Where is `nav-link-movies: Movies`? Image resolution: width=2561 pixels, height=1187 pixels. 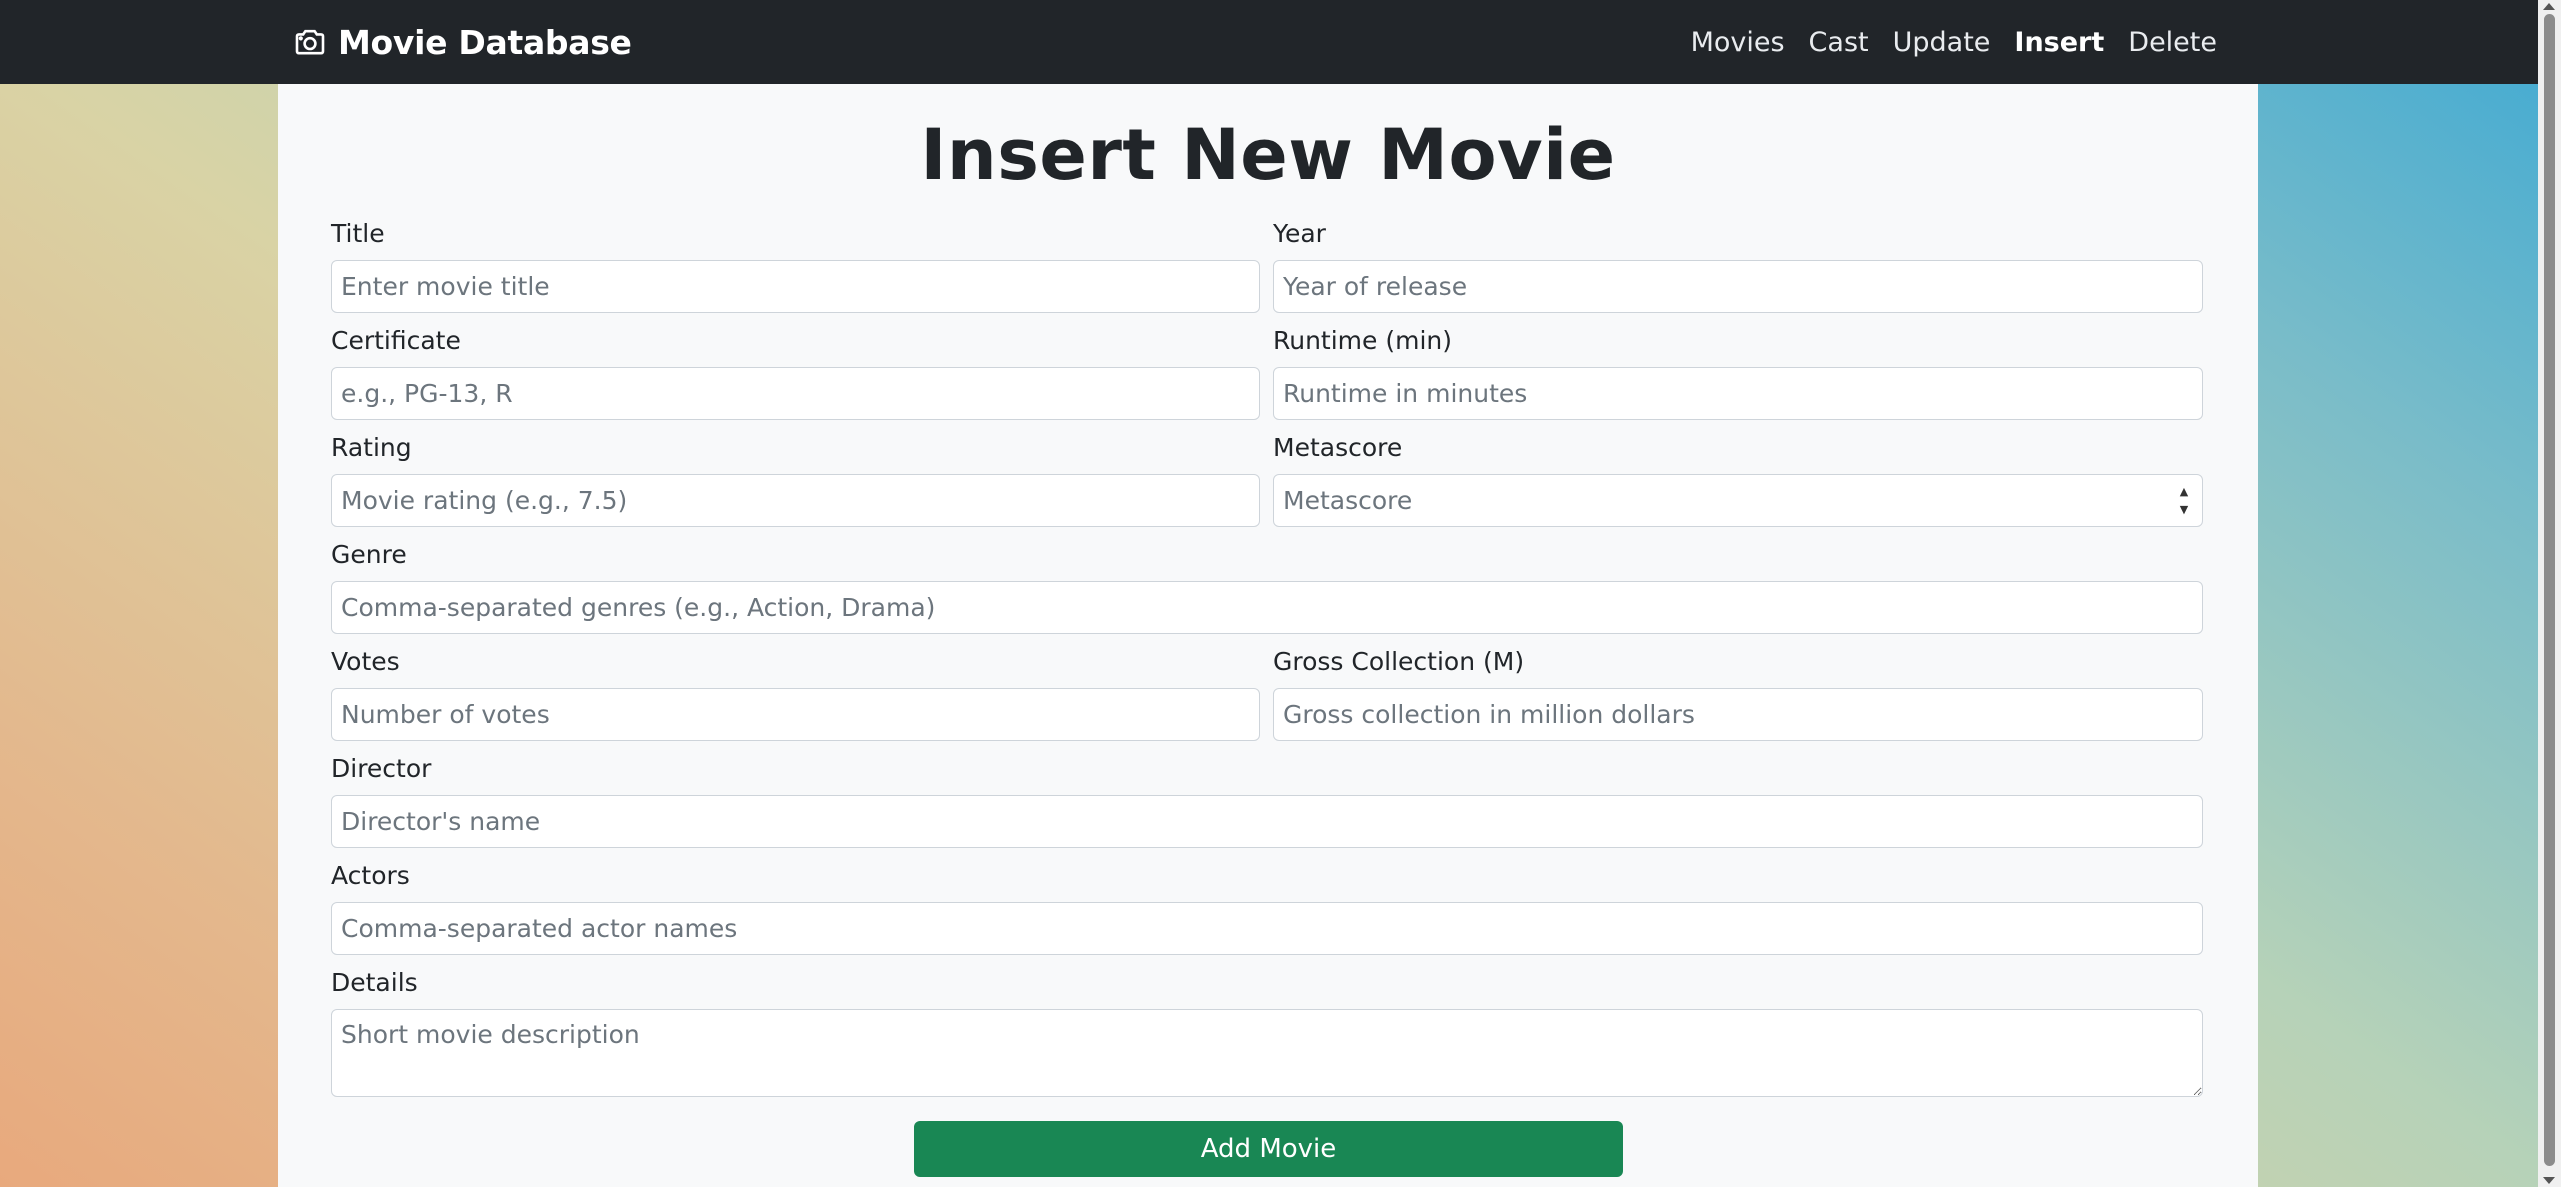
nav-link-movies: Movies is located at coordinates (1738, 42).